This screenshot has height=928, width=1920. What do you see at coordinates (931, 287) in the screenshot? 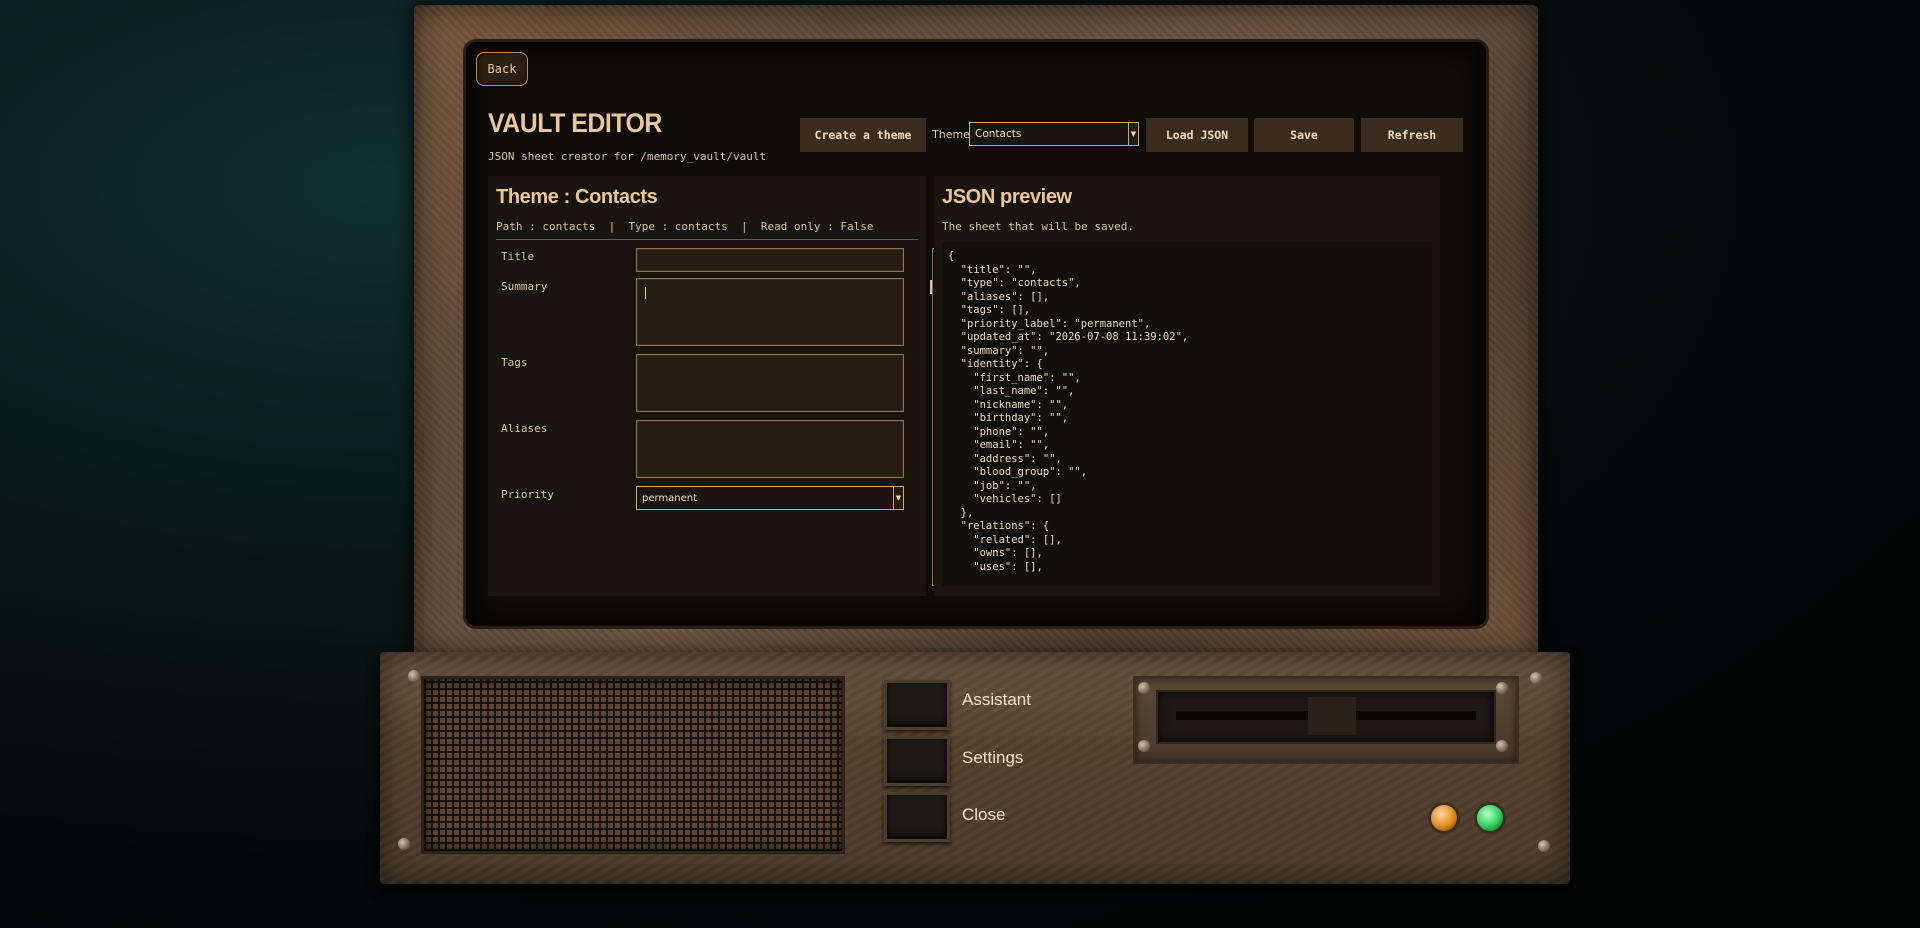
I see `splitter-handle` at bounding box center [931, 287].